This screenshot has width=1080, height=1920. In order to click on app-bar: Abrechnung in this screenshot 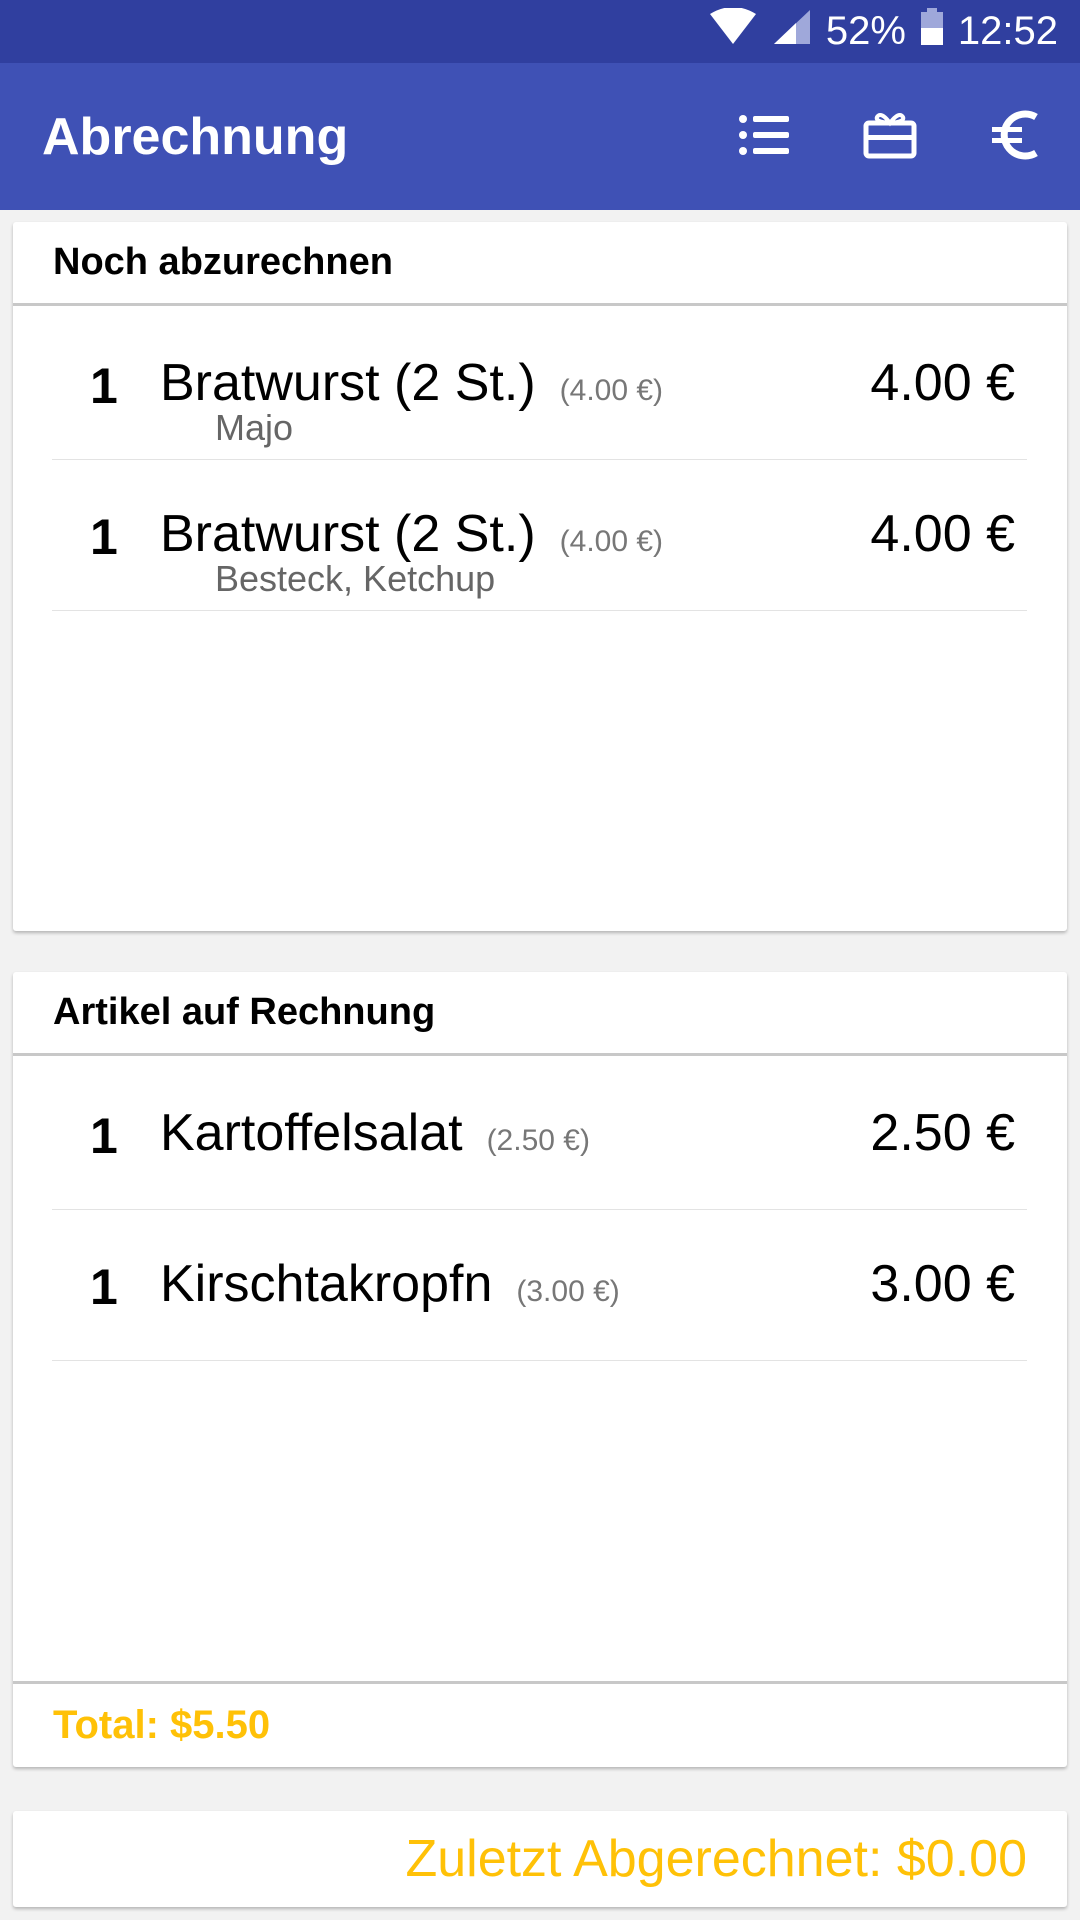, I will do `click(540, 136)`.